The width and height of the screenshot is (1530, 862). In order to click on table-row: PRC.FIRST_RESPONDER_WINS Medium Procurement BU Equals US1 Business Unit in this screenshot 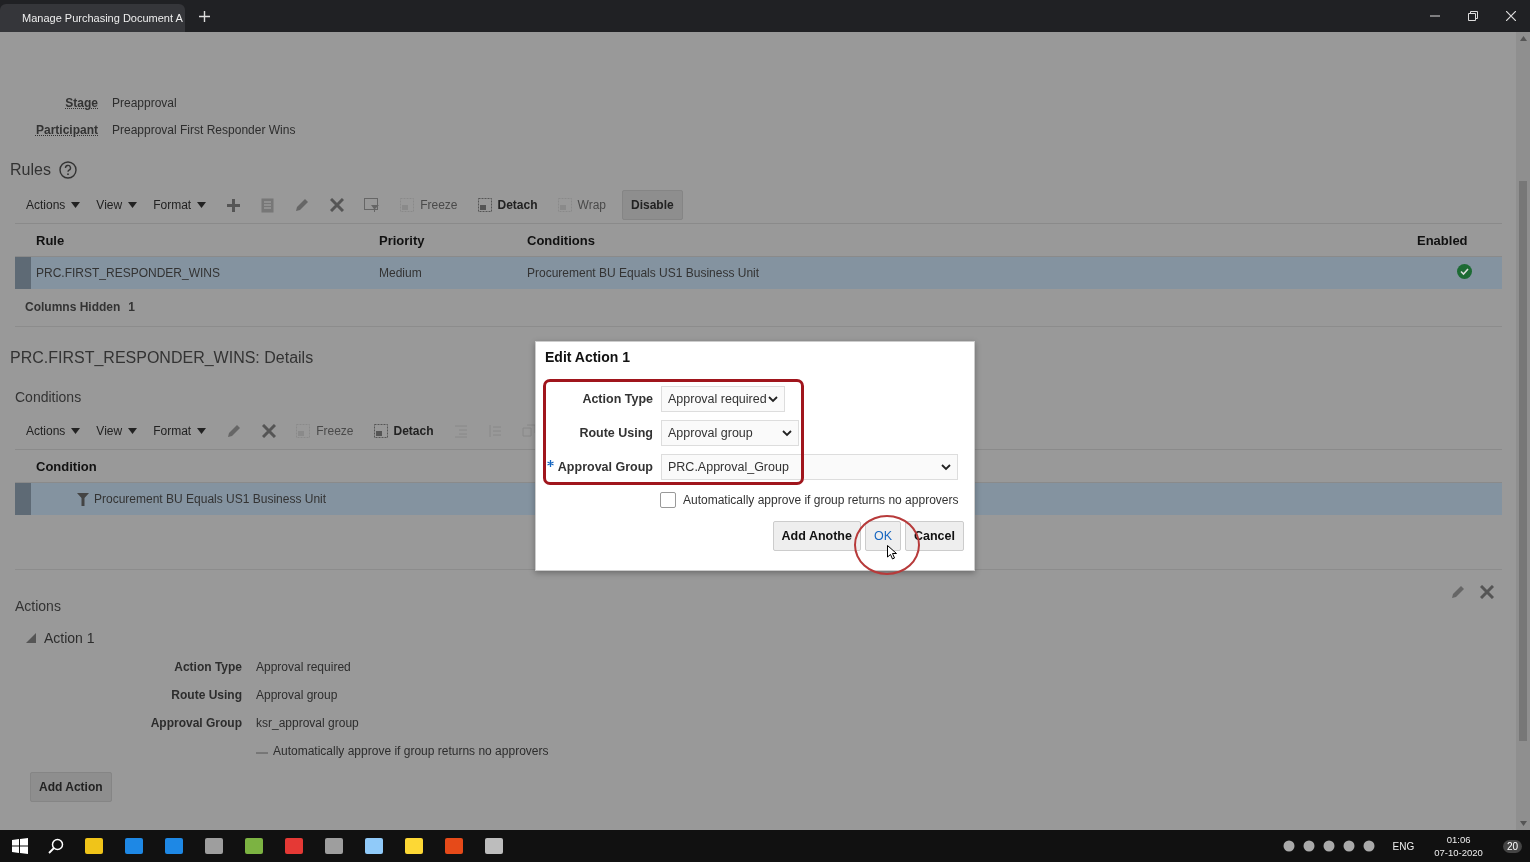, I will do `click(758, 272)`.